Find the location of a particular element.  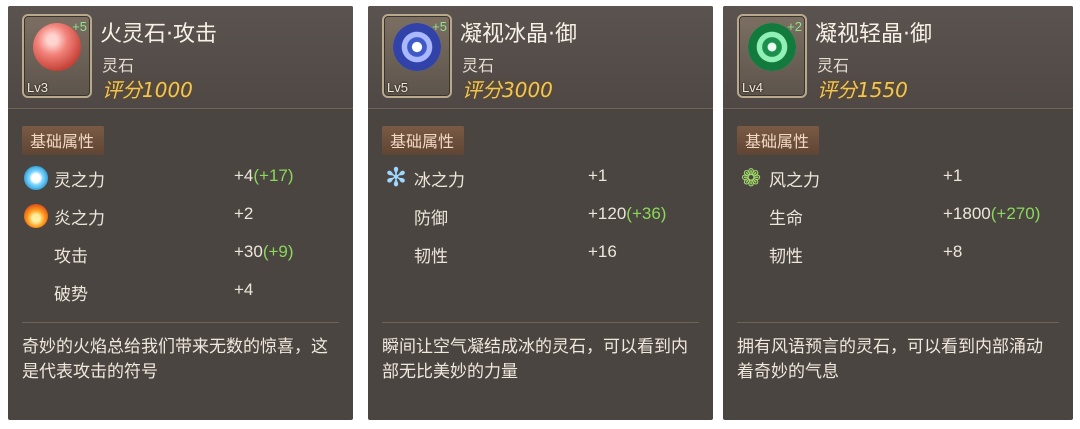

gem-item-slot: +5 Lv5 is located at coordinates (417, 56).